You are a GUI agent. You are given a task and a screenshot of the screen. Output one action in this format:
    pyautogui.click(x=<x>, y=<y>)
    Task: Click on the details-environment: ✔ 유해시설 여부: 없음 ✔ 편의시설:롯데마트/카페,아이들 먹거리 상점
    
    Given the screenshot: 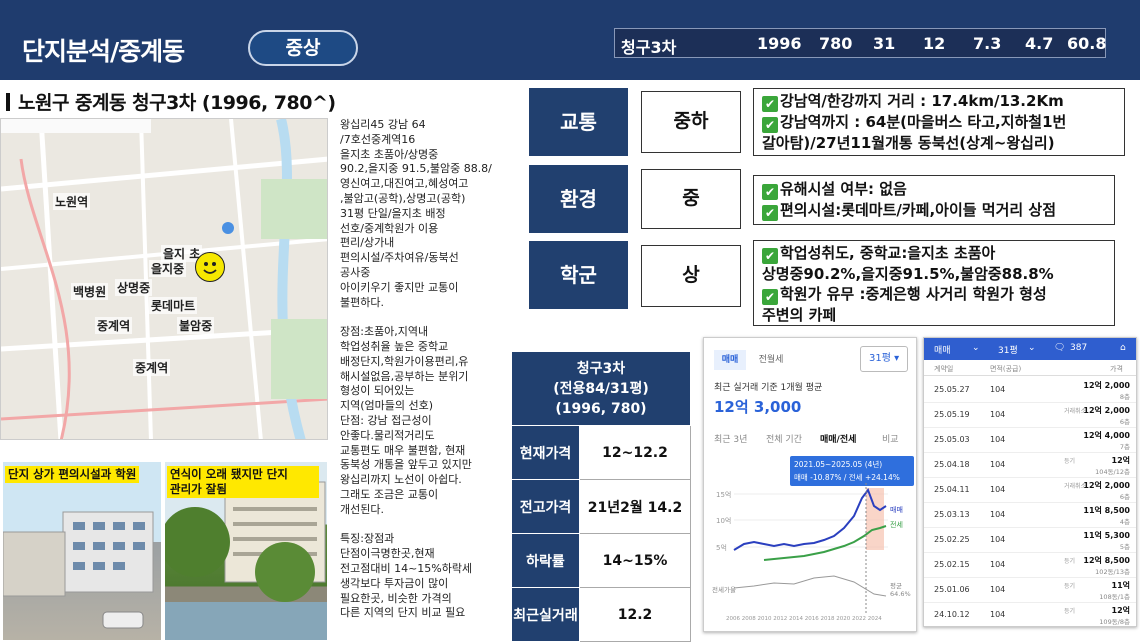 What is the action you would take?
    pyautogui.click(x=934, y=200)
    